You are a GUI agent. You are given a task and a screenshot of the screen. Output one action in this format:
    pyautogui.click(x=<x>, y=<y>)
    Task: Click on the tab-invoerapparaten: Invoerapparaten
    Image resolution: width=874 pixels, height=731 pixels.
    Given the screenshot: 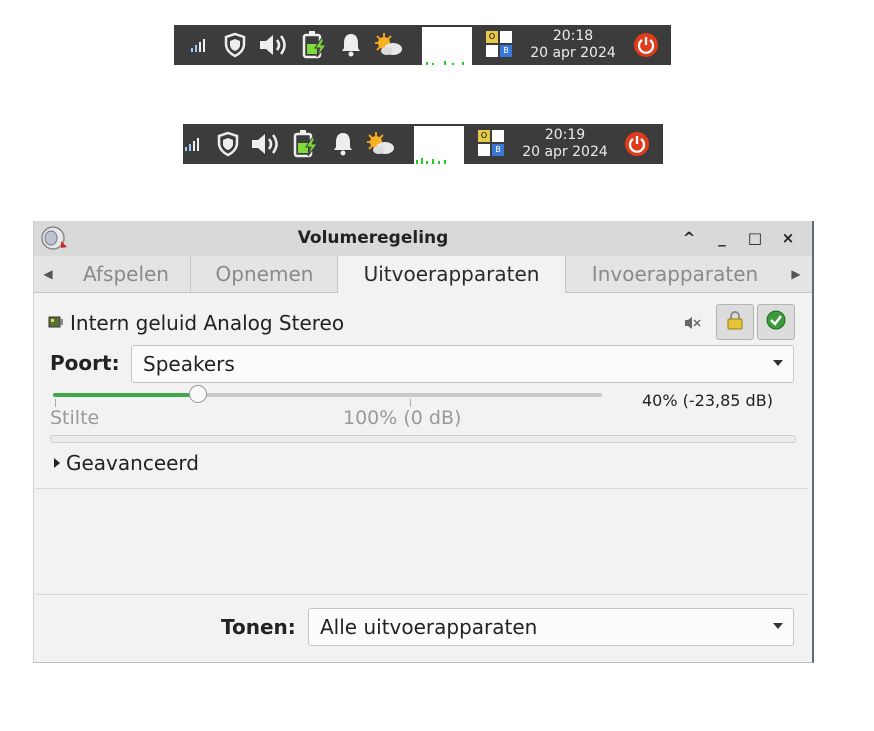 What is the action you would take?
    pyautogui.click(x=675, y=274)
    